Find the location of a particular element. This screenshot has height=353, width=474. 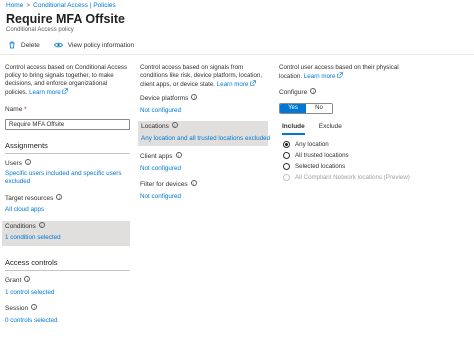

target-label-text: Target resources is located at coordinates (29, 198).